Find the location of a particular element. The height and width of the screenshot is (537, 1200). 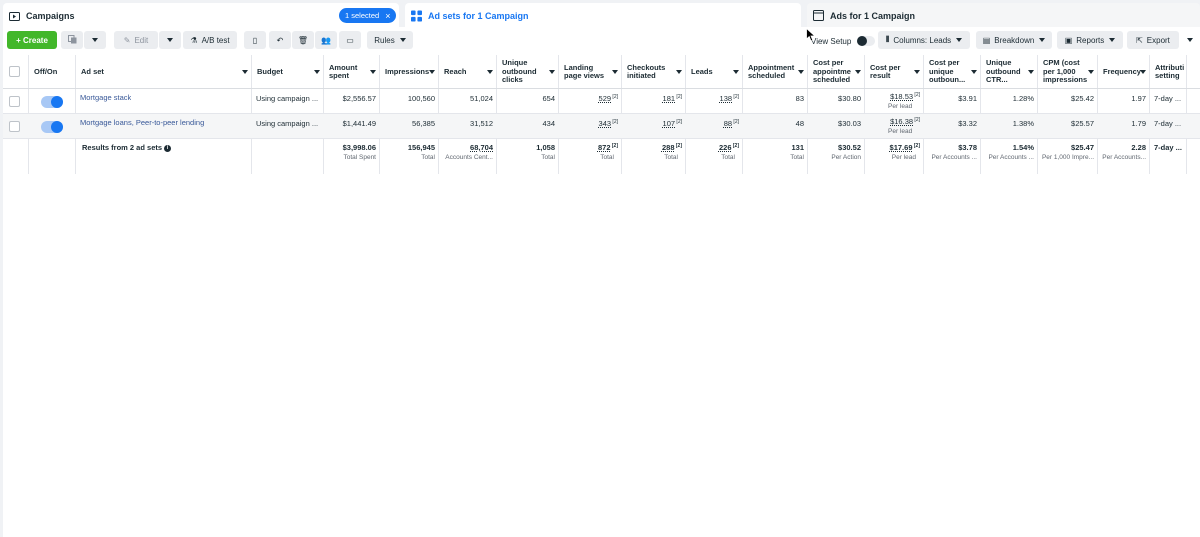

cost-per-result-sub: Per lead is located at coordinates (900, 131).